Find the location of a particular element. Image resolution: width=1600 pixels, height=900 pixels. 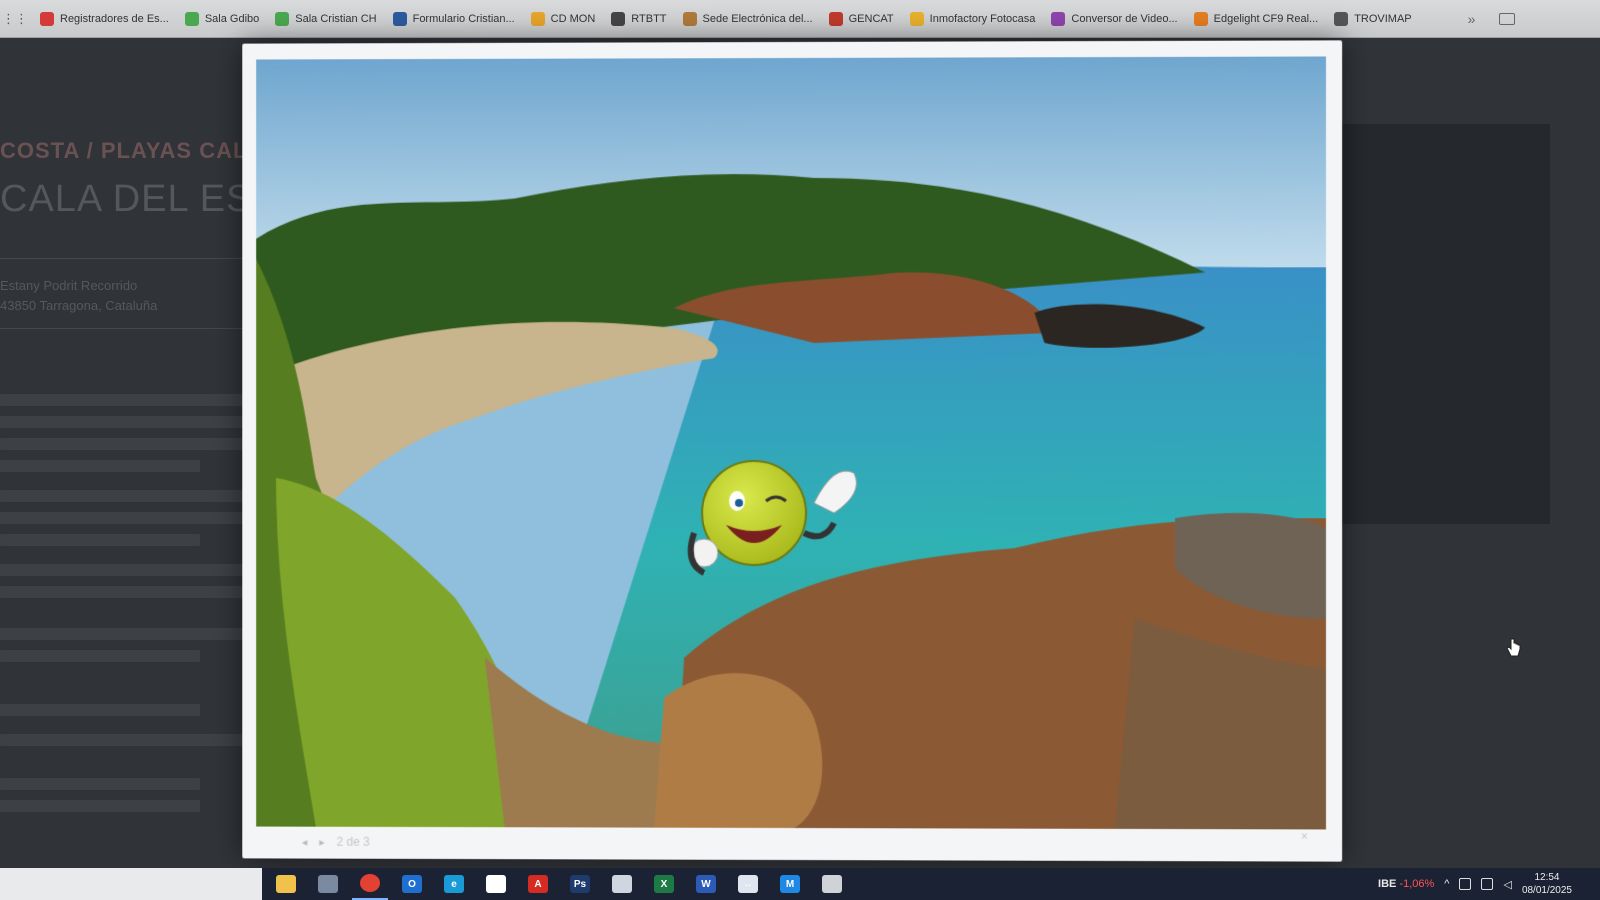

onedrive-icon is located at coordinates (1465, 884).